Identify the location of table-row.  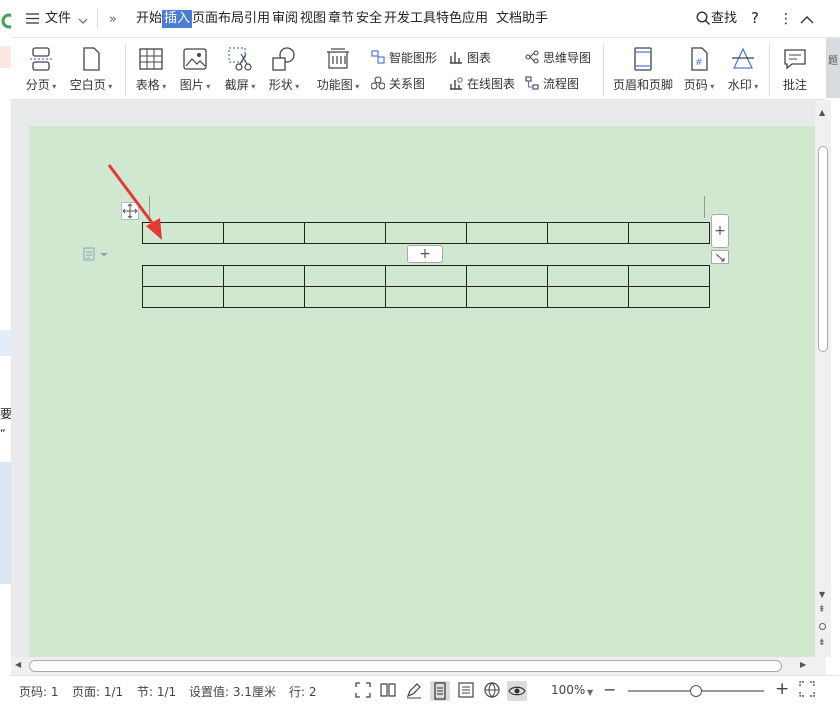
(426, 276).